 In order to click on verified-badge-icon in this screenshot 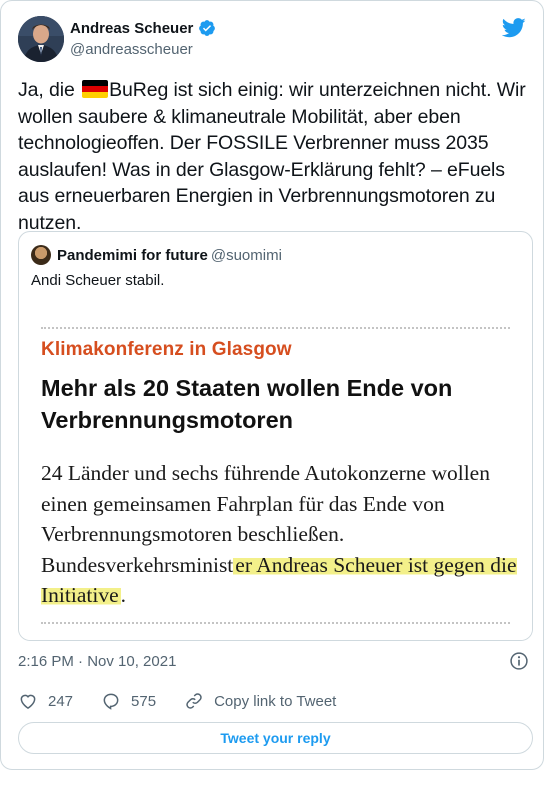, I will do `click(207, 28)`.